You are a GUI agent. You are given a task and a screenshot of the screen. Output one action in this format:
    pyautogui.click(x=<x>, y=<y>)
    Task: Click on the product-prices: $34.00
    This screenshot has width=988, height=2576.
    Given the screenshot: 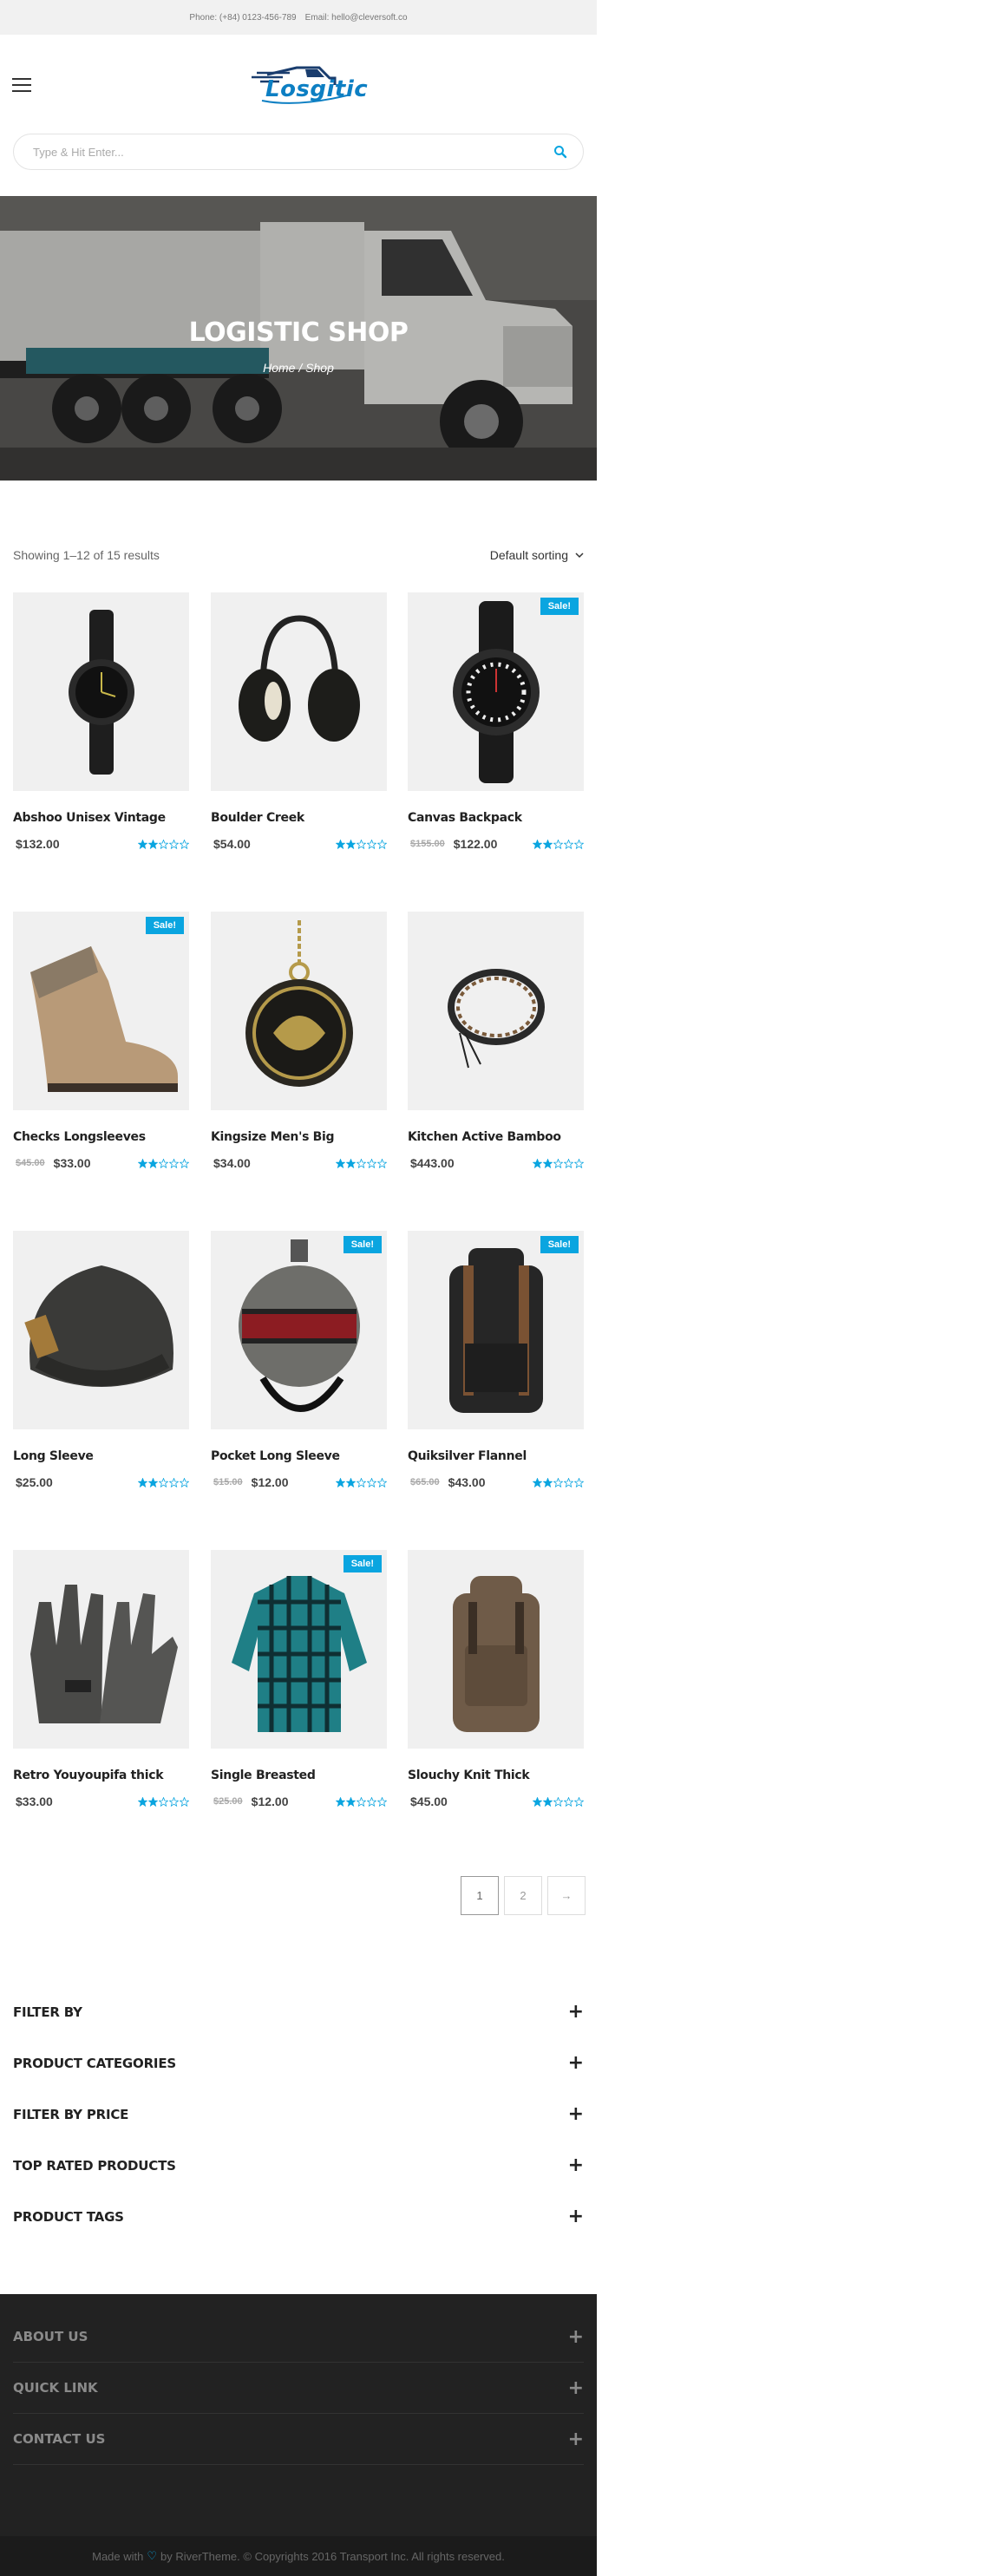 What is the action you would take?
    pyautogui.click(x=231, y=1163)
    